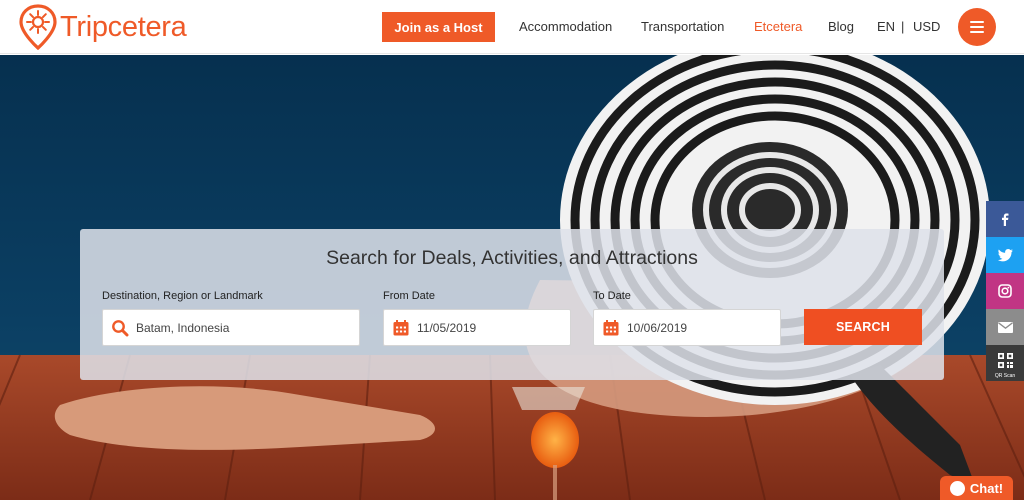 Image resolution: width=1024 pixels, height=500 pixels. Describe the element at coordinates (612, 296) in the screenshot. I see `to-date-label: To Date` at that location.